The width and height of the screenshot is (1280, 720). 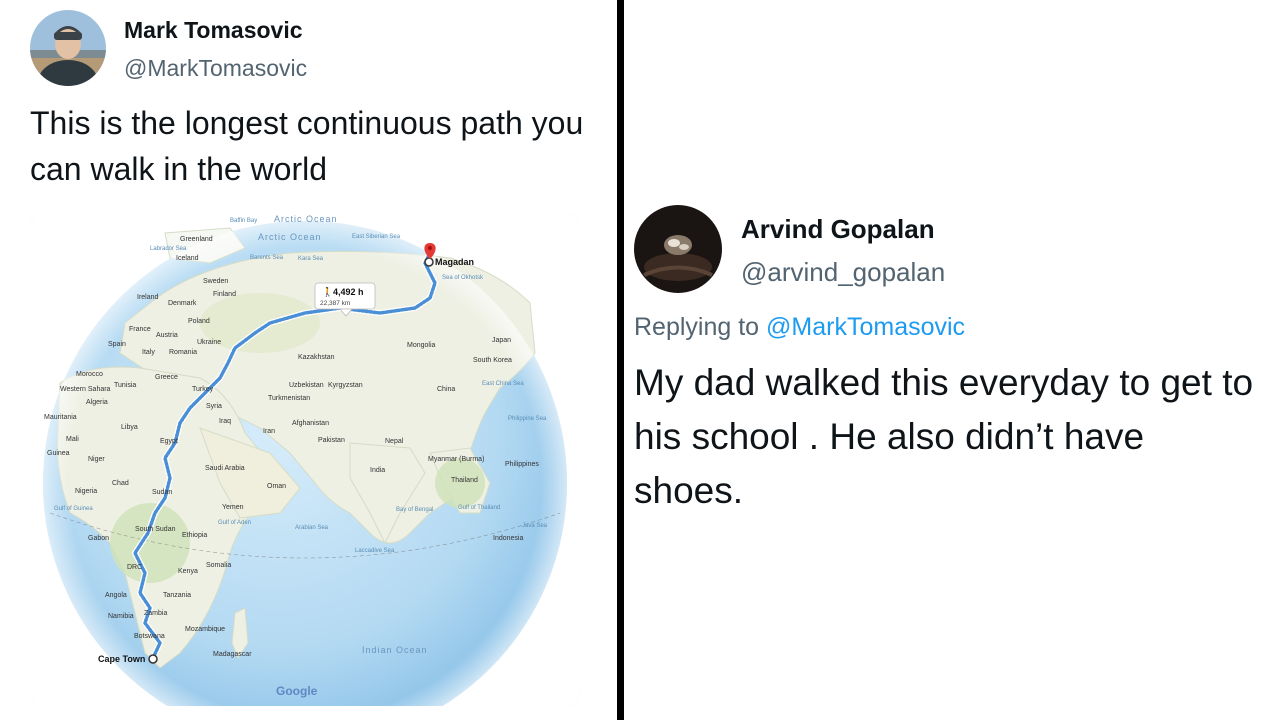 What do you see at coordinates (134, 567) in the screenshot?
I see `label-drc: DRC` at bounding box center [134, 567].